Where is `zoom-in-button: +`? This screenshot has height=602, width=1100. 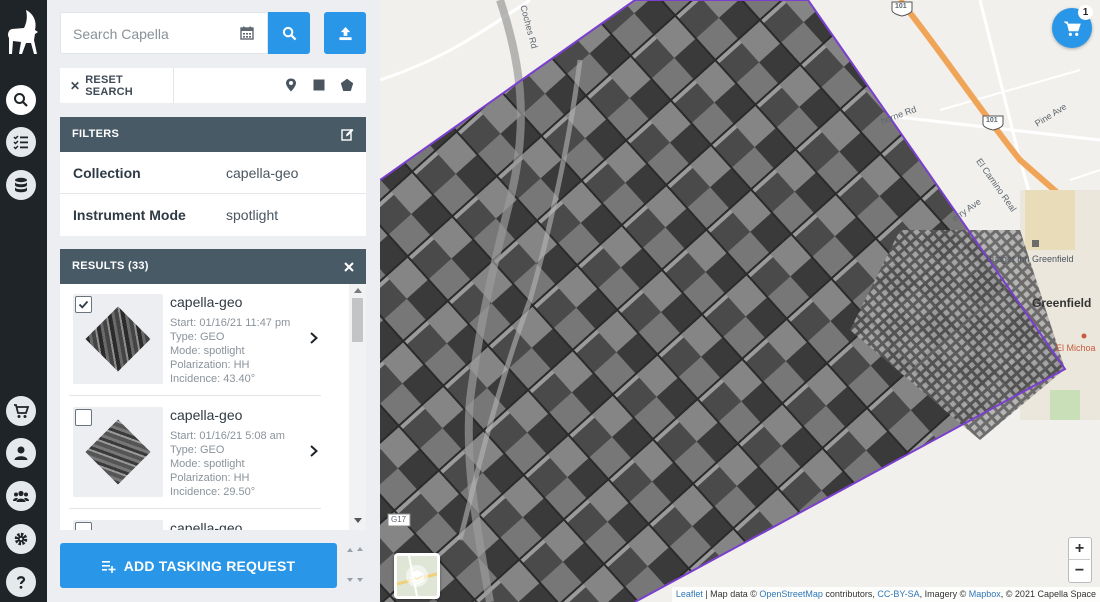
zoom-in-button: + is located at coordinates (1079, 549).